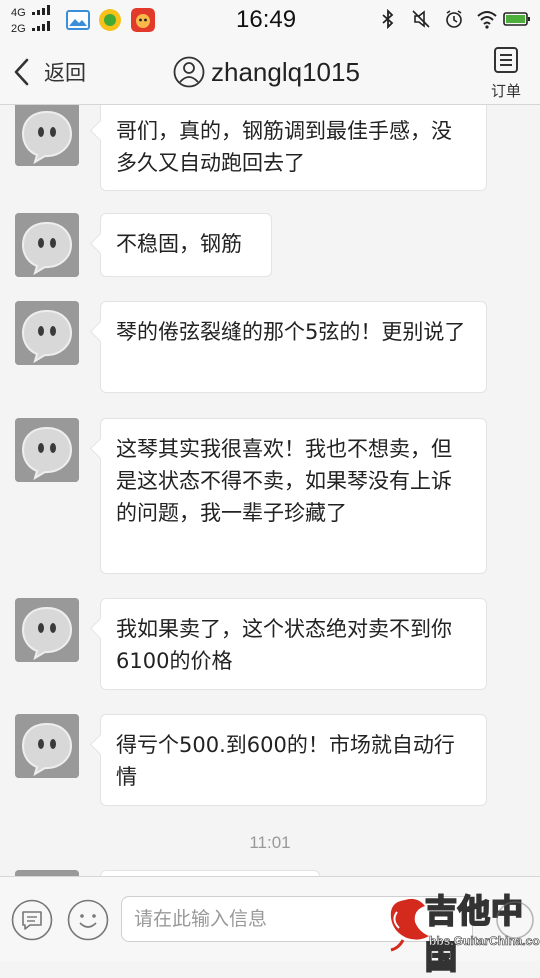  What do you see at coordinates (515, 920) in the screenshot?
I see `send-circle-icon` at bounding box center [515, 920].